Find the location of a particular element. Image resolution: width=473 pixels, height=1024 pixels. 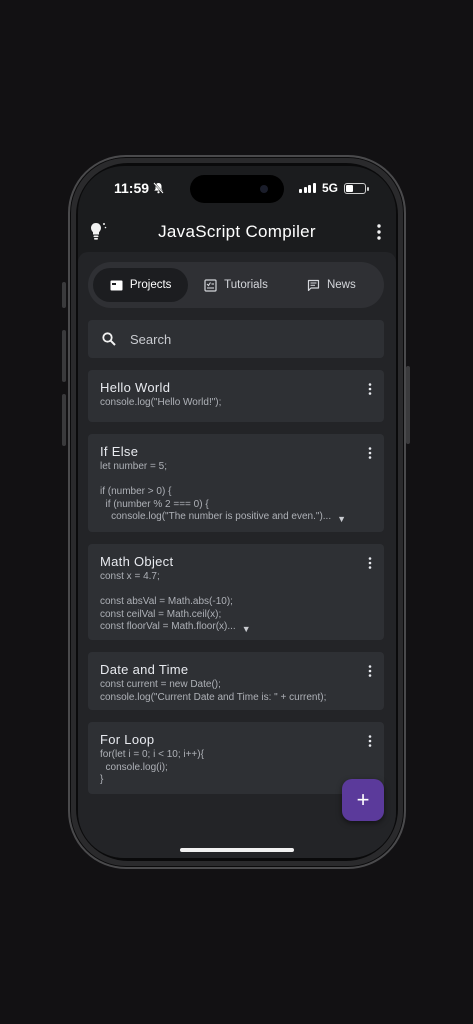

tab-tutorials: Tutorials is located at coordinates (235, 285).